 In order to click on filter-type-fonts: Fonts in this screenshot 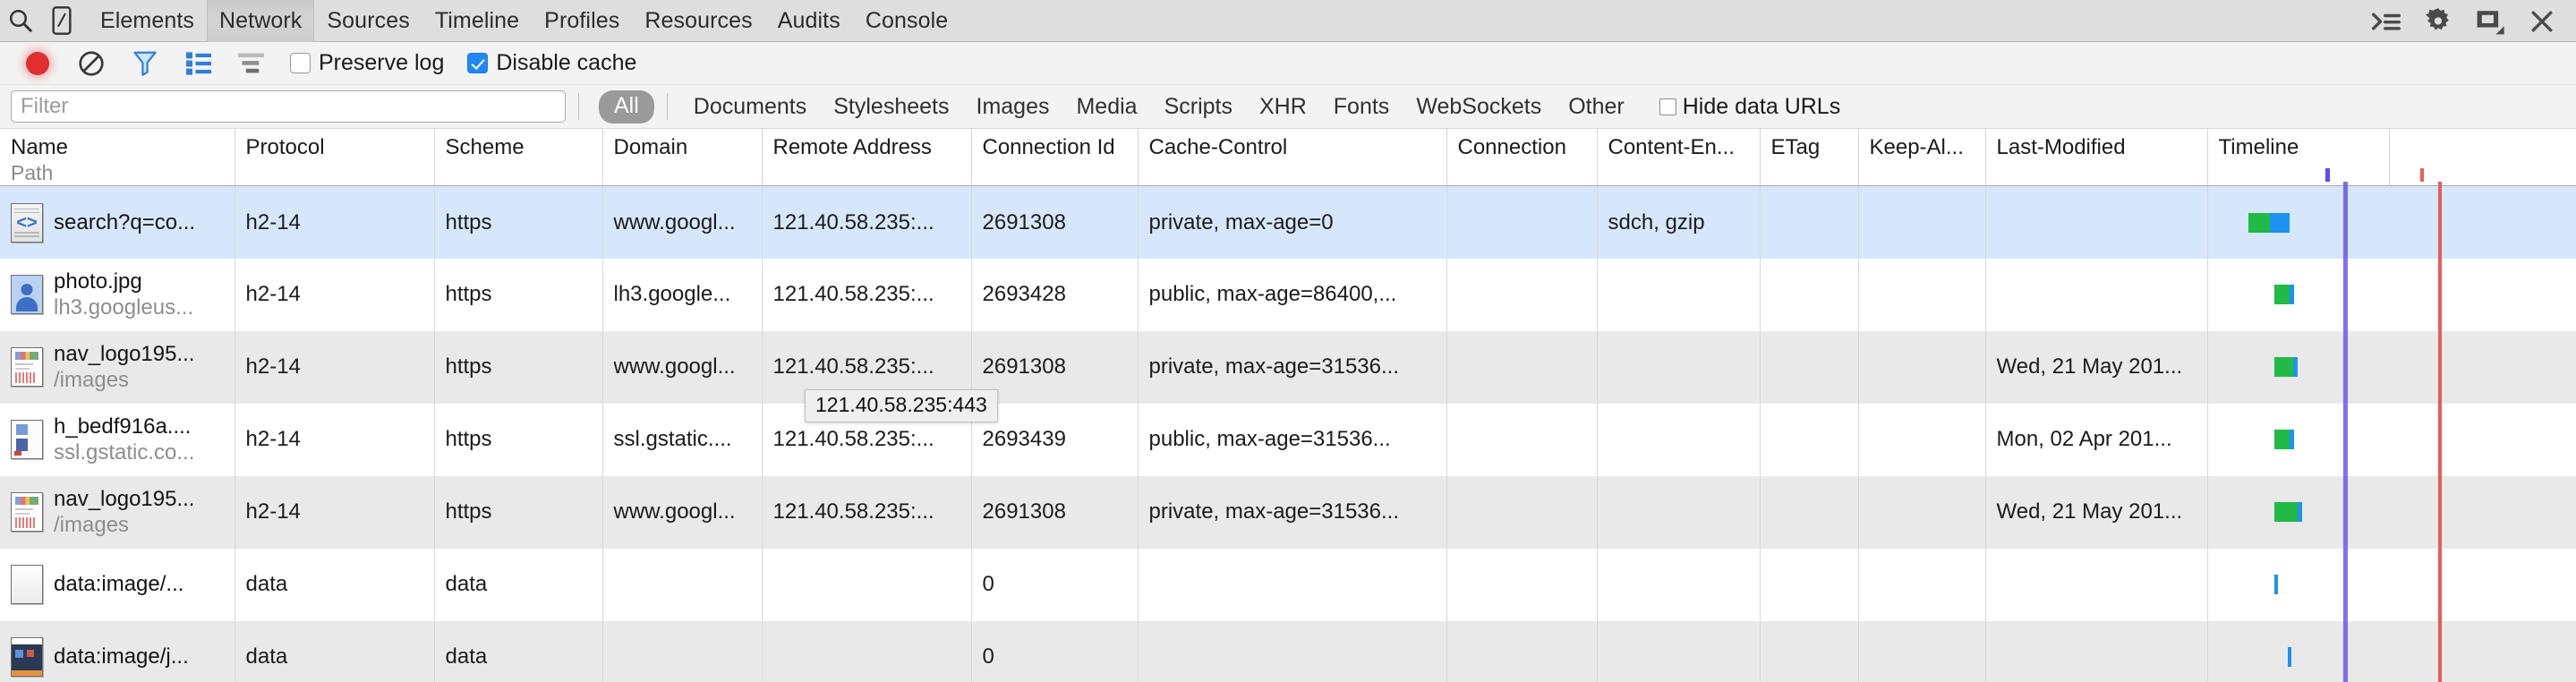, I will do `click(1361, 107)`.